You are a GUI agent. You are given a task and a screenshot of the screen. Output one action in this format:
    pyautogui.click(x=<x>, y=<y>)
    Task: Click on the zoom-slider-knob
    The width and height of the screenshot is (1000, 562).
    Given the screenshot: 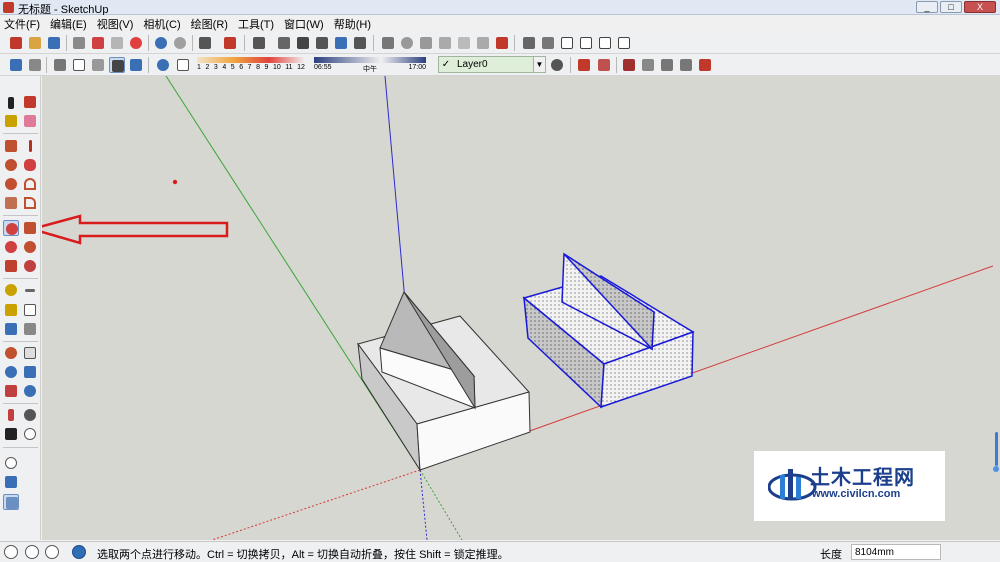 What is the action you would take?
    pyautogui.click(x=996, y=469)
    